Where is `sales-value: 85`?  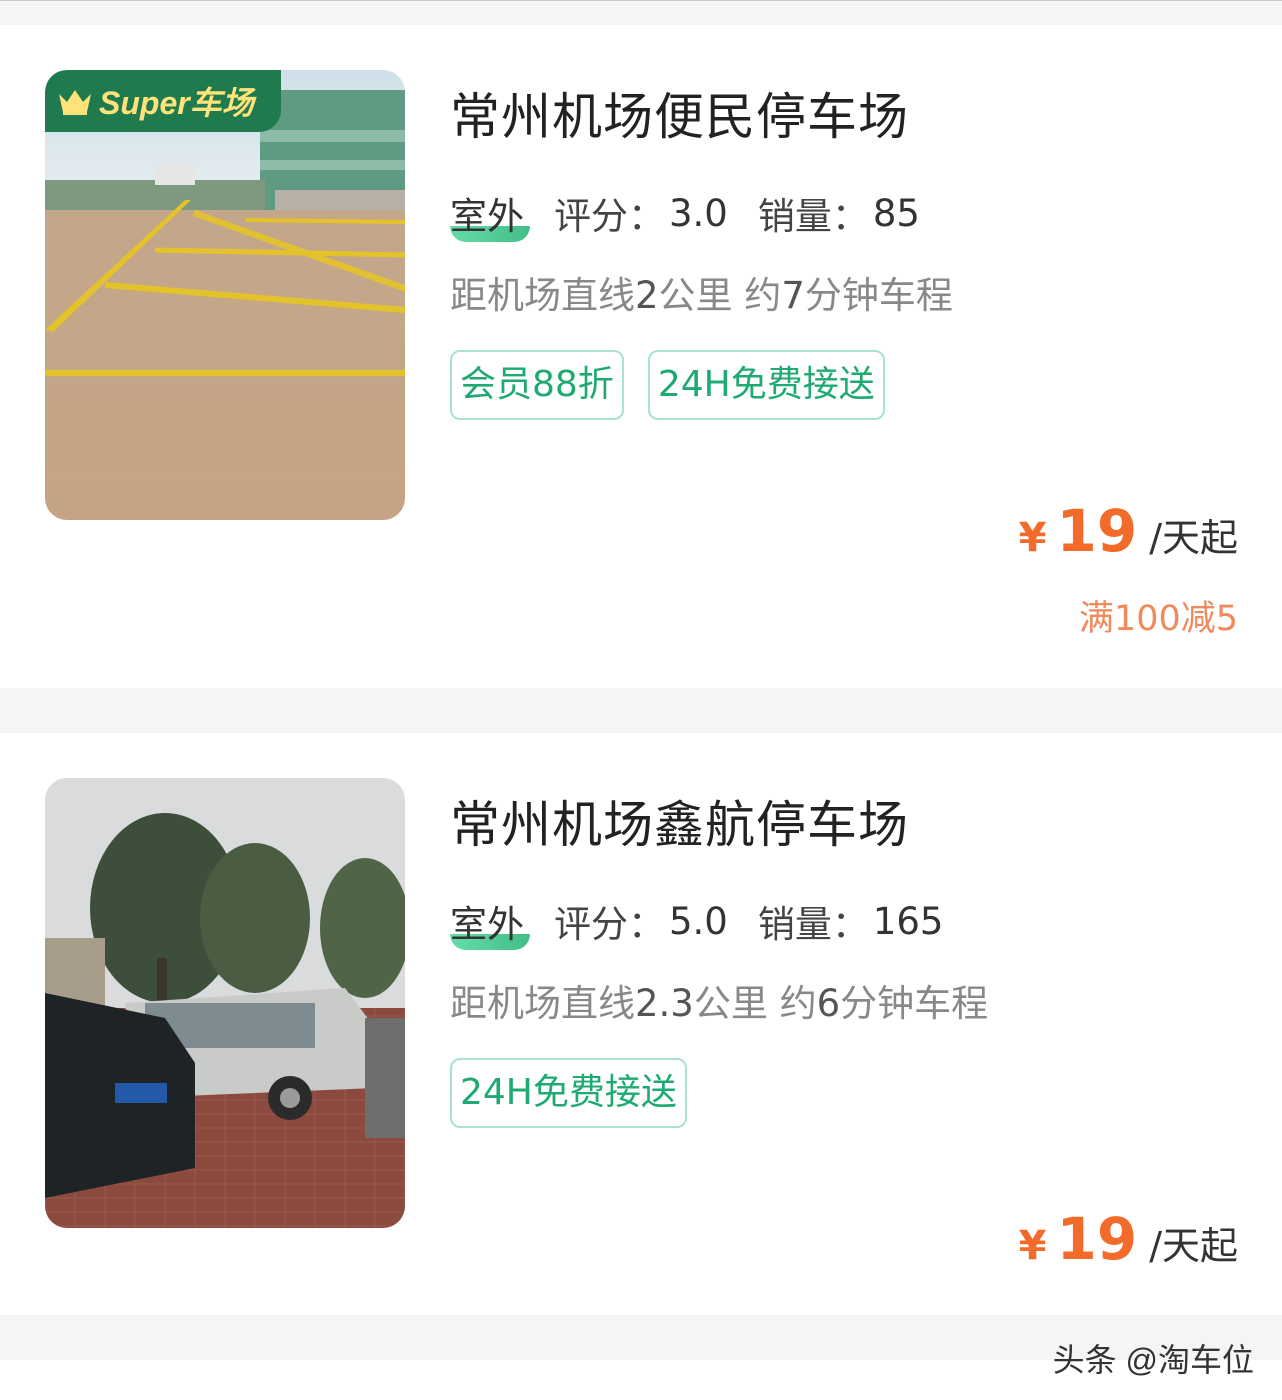
sales-value: 85 is located at coordinates (896, 213).